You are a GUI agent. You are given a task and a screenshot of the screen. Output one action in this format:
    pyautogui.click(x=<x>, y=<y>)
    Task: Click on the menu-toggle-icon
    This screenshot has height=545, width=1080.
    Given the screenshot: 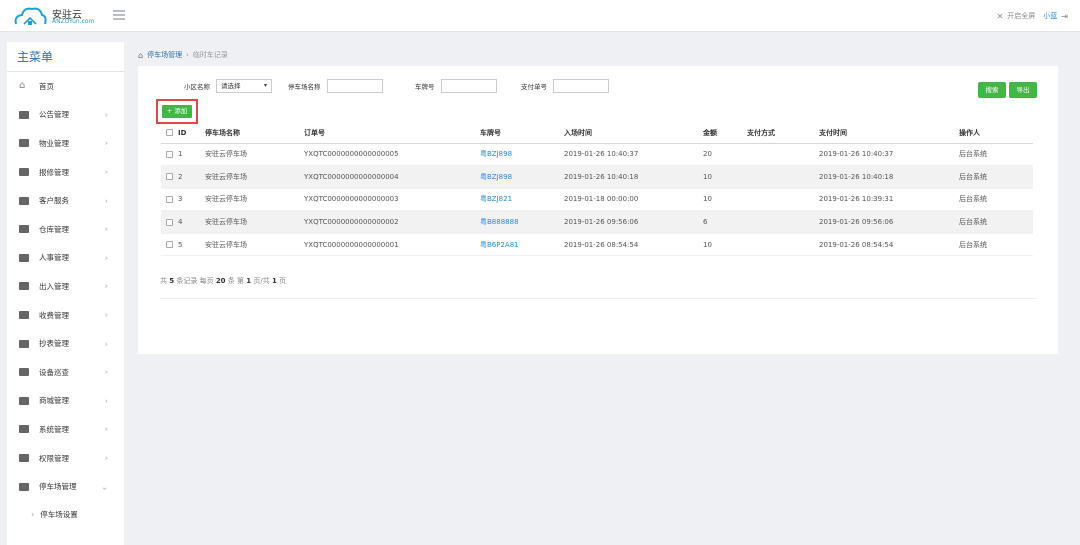 What is the action you would take?
    pyautogui.click(x=119, y=15)
    